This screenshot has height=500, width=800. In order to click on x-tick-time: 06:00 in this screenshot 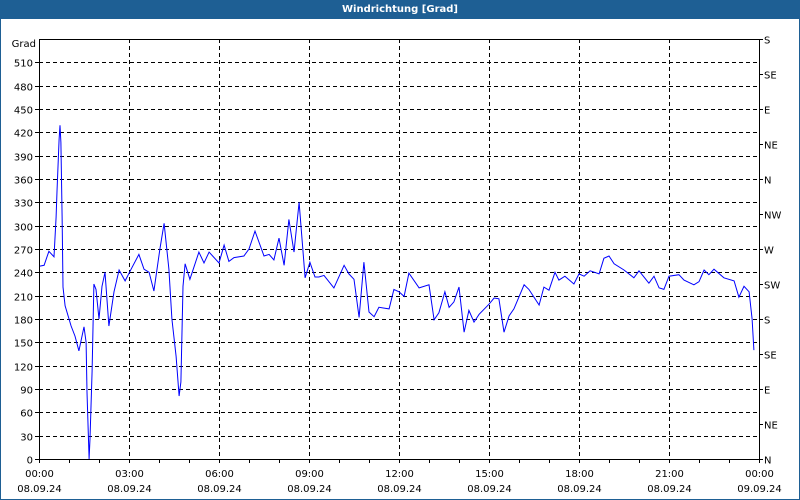, I will do `click(219, 474)`.